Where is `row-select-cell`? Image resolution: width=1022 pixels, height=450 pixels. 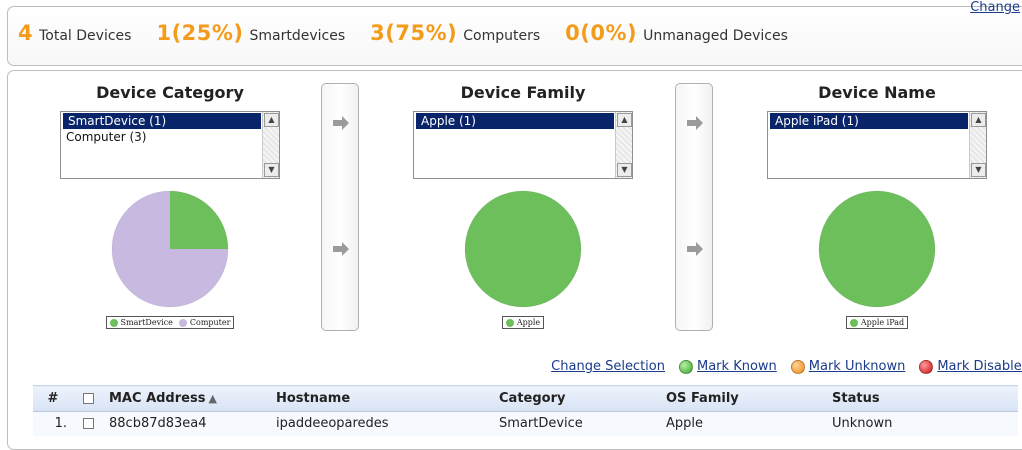 row-select-cell is located at coordinates (88, 423).